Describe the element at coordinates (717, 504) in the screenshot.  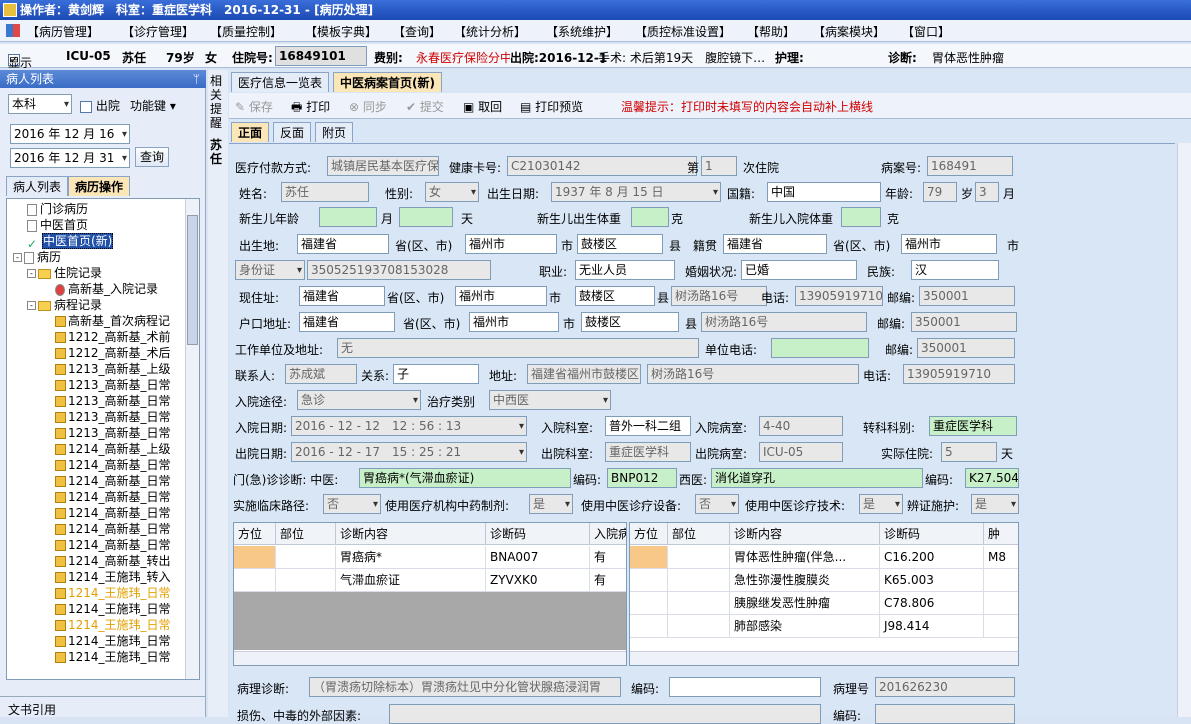
I see `equip-field: 否` at that location.